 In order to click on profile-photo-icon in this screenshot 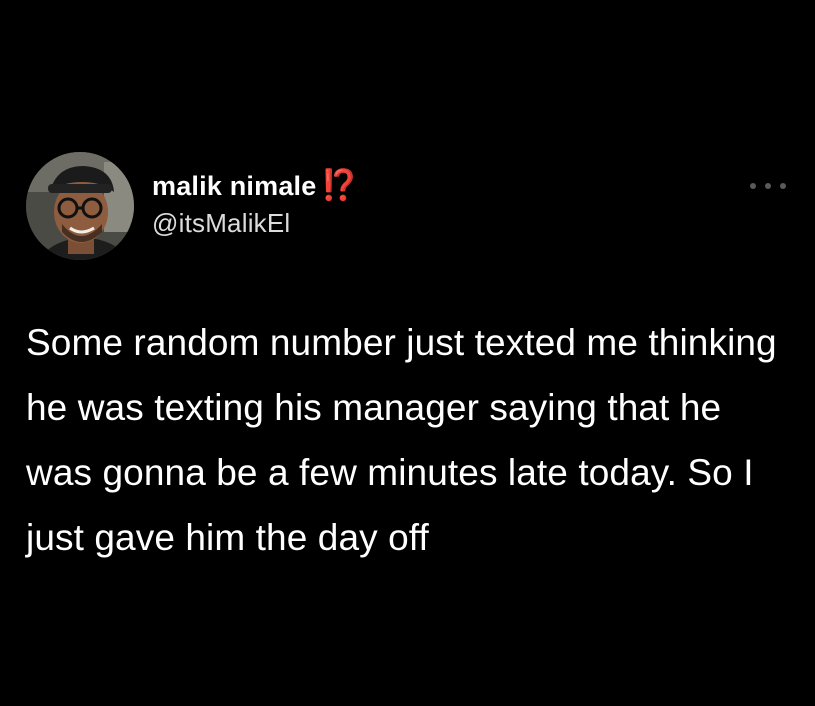, I will do `click(80, 206)`.